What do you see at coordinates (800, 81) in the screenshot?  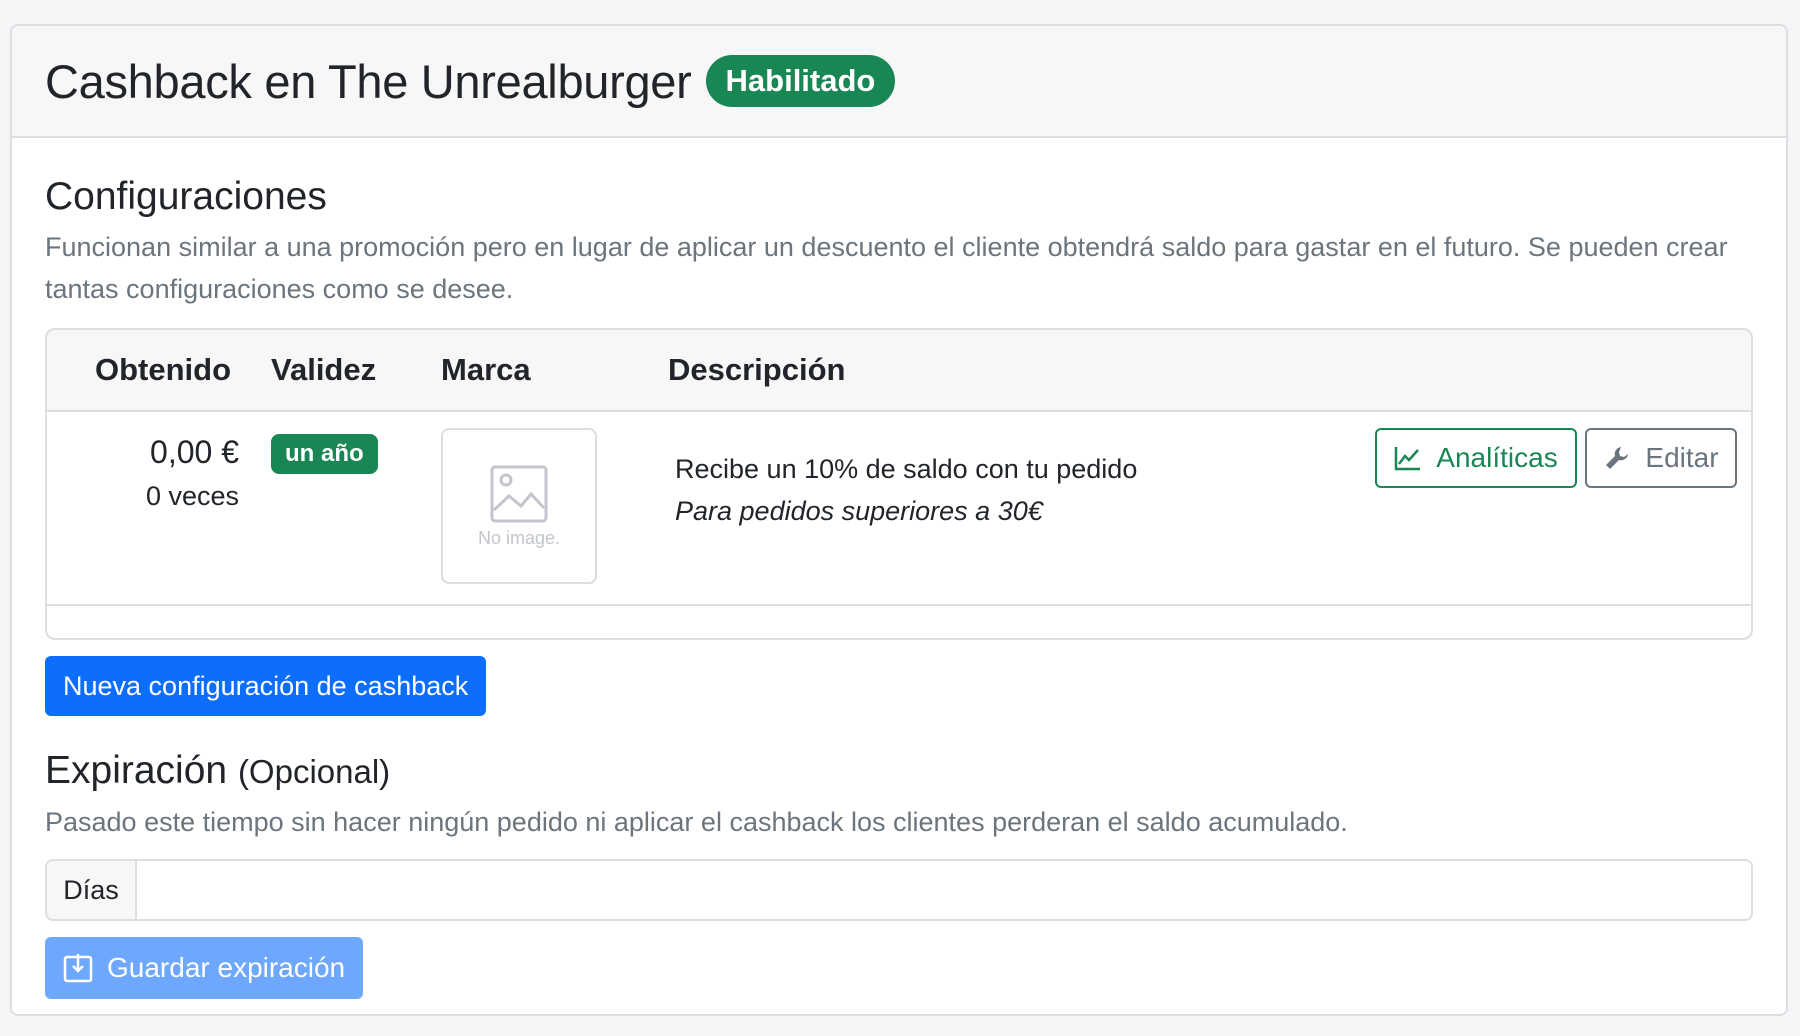 I see `status-badge: Habilitado` at bounding box center [800, 81].